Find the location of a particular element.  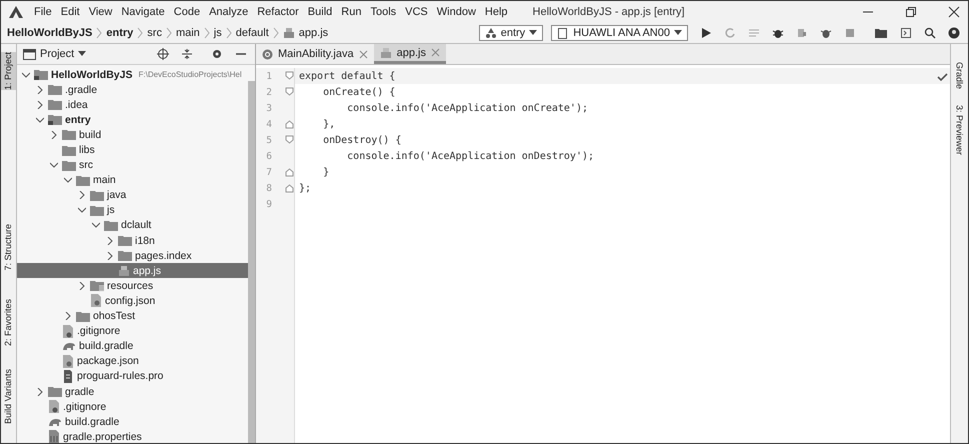

restore-icon is located at coordinates (911, 12).